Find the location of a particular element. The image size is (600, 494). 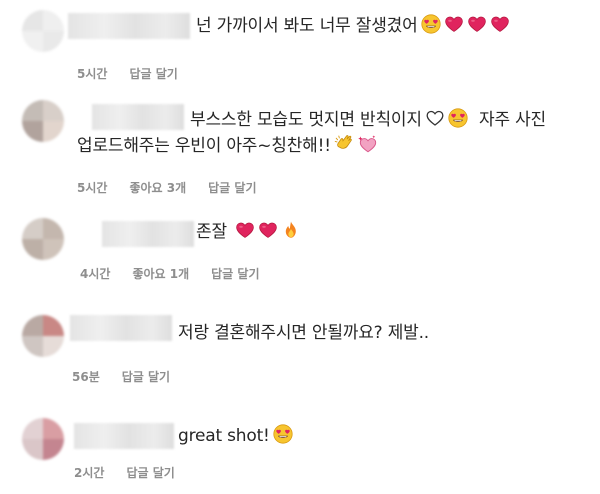

comment-text: 존잘 is located at coordinates (248, 232).